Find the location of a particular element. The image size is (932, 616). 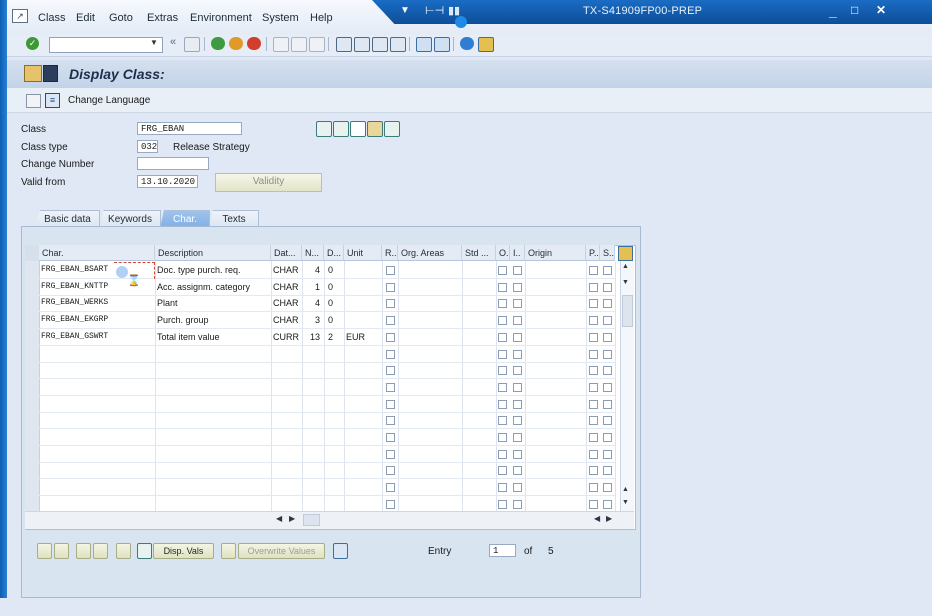

command-field is located at coordinates (106, 45).